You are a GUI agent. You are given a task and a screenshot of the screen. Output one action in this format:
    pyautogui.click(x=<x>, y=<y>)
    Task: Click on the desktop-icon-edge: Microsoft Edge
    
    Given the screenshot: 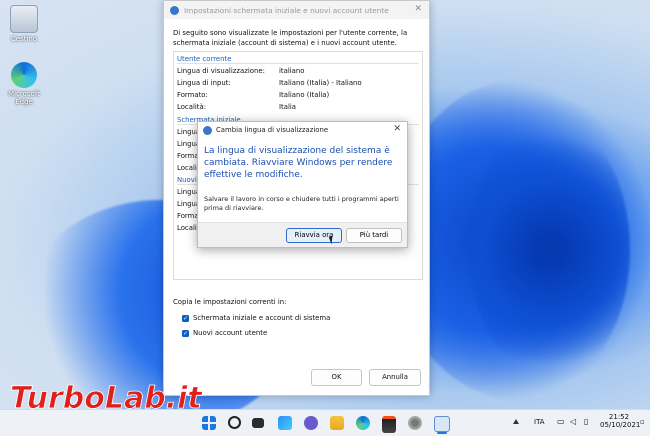 What is the action you would take?
    pyautogui.click(x=24, y=84)
    